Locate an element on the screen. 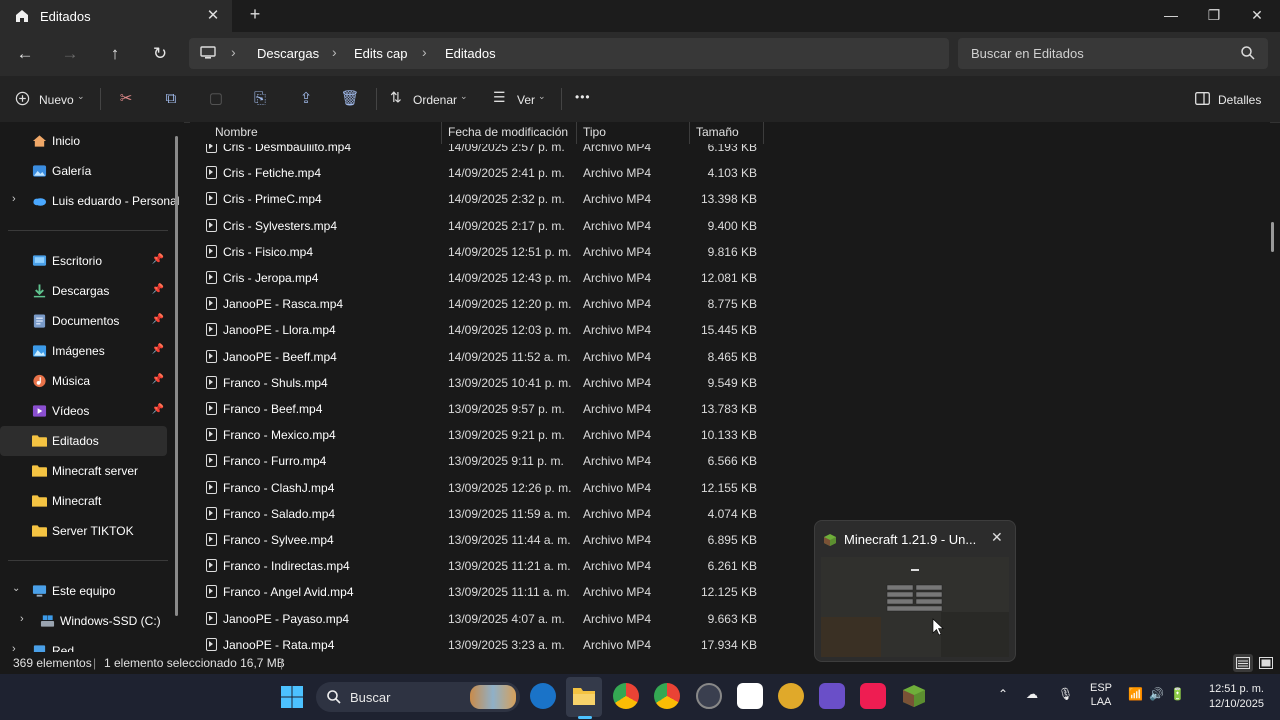 The width and height of the screenshot is (1280, 720). network-app-icon is located at coordinates (832, 696).